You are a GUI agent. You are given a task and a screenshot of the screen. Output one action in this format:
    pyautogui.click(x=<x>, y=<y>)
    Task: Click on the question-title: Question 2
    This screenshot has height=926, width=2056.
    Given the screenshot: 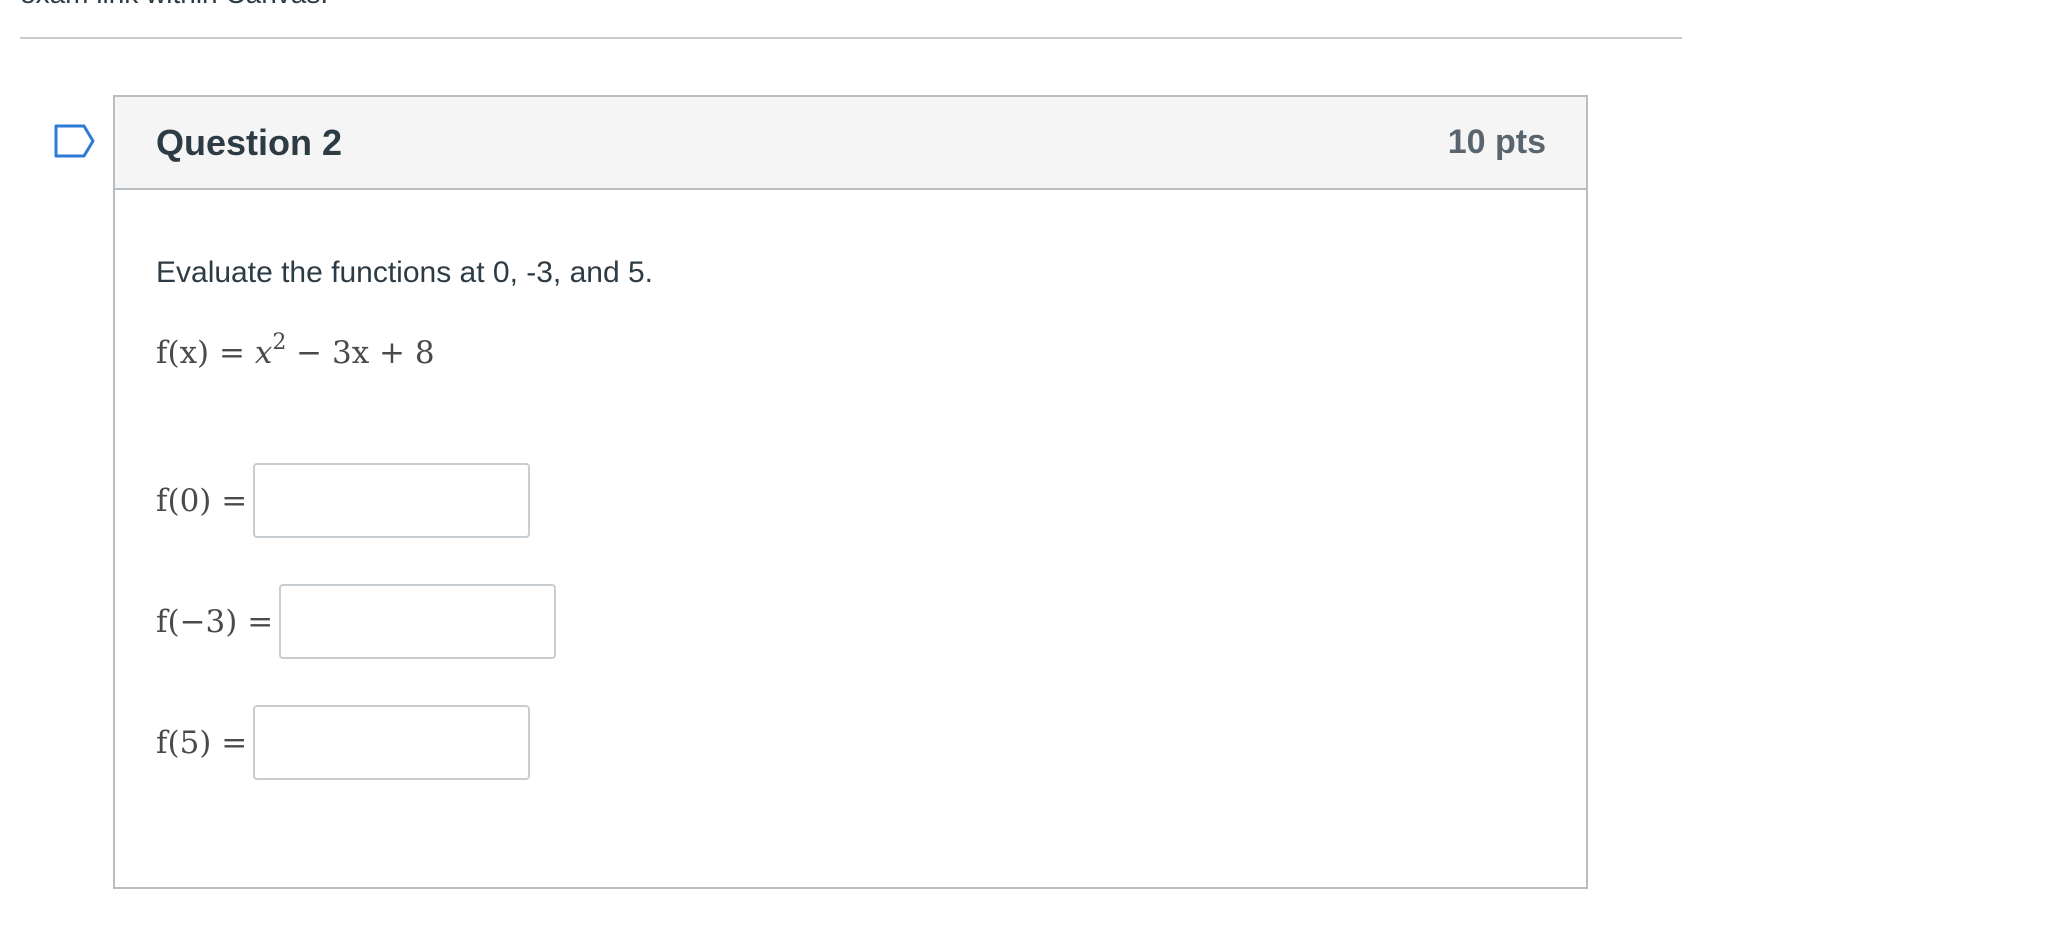 What is the action you would take?
    pyautogui.click(x=249, y=142)
    